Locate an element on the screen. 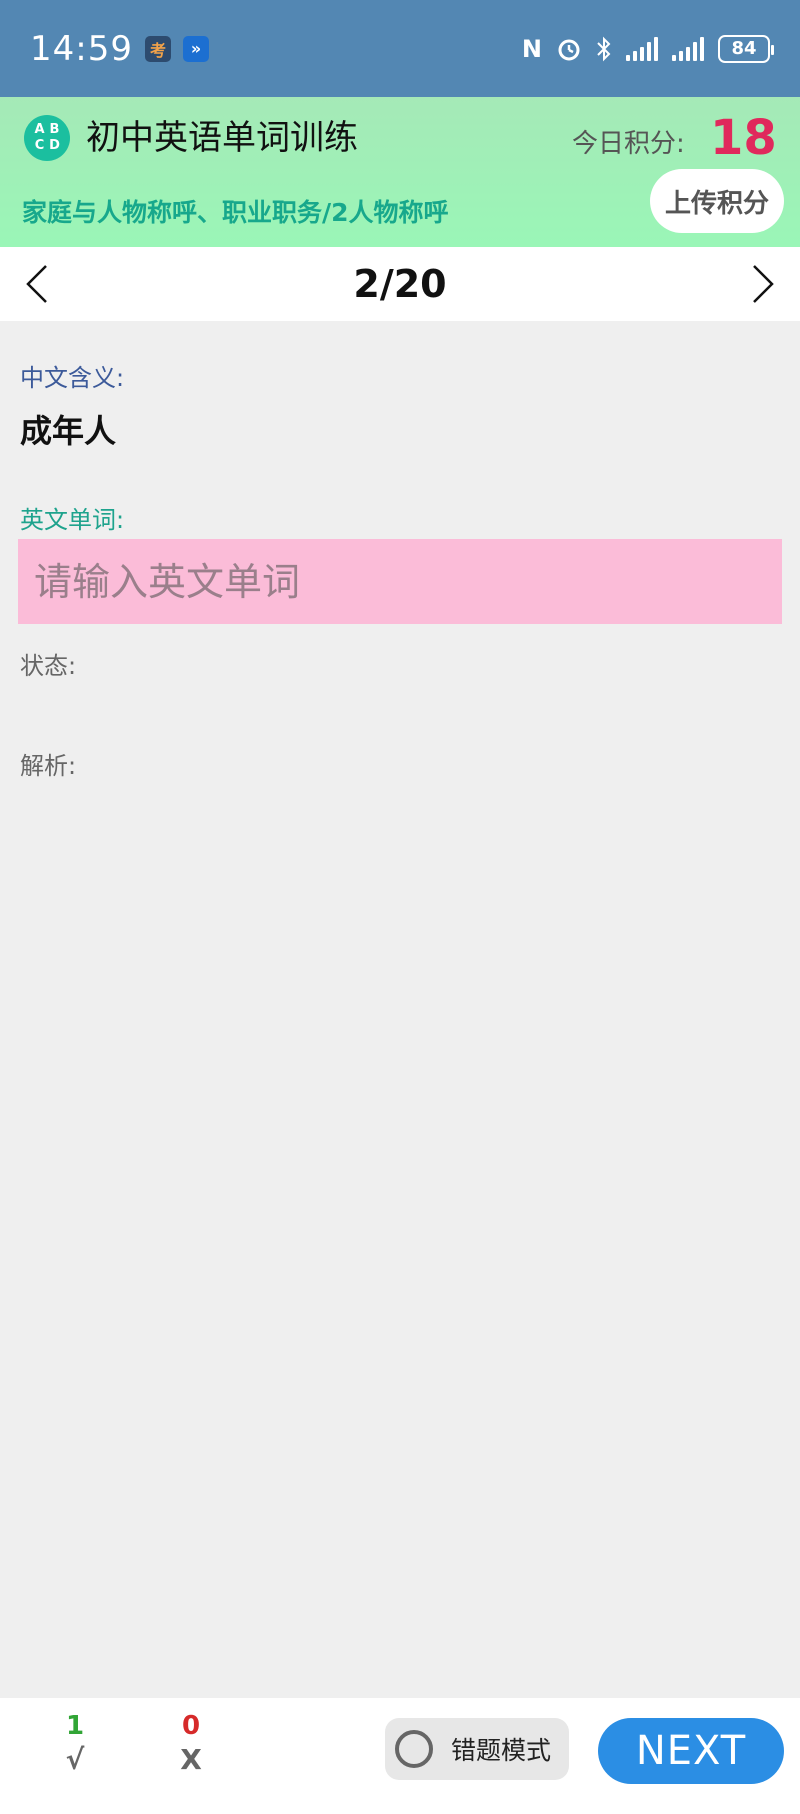 Image resolution: width=800 pixels, height=1814 pixels. battery-icon: 84 is located at coordinates (746, 48).